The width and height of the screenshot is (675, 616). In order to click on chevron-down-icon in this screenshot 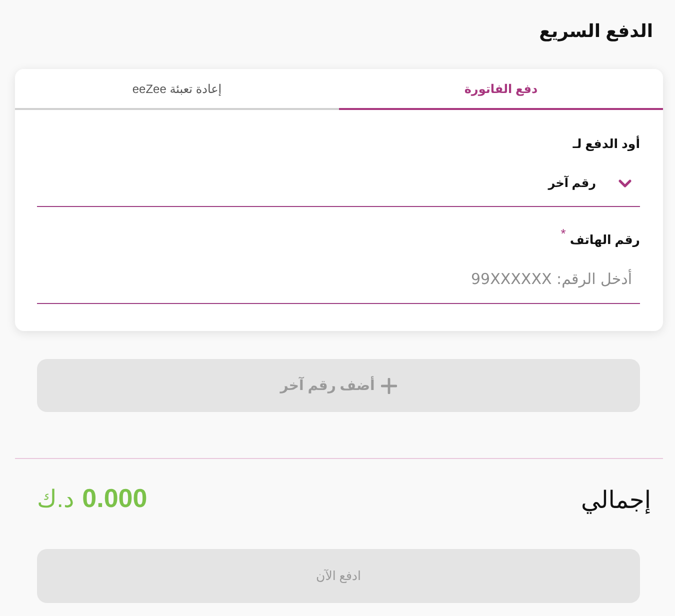, I will do `click(625, 183)`.